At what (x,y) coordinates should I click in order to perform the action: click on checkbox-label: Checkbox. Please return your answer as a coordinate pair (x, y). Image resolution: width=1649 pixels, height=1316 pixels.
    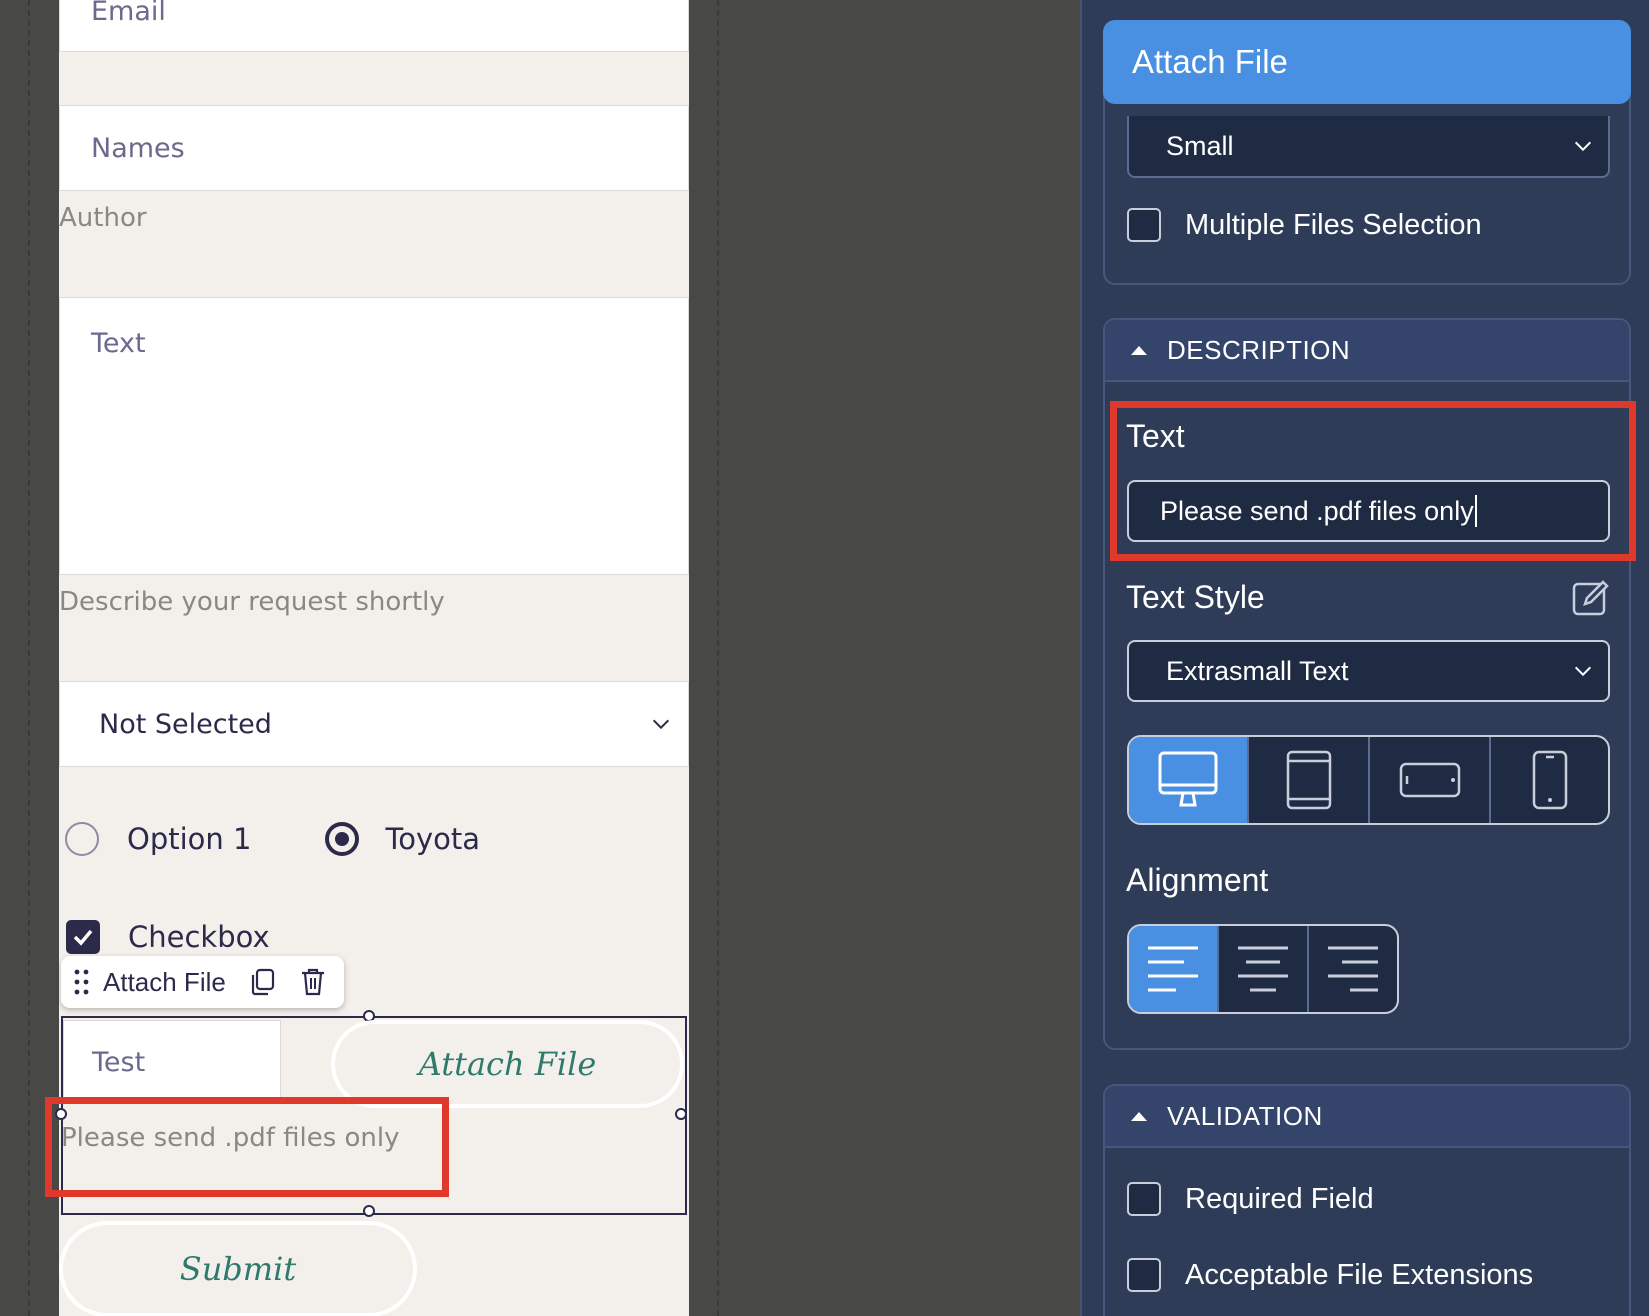
    Looking at the image, I should click on (199, 937).